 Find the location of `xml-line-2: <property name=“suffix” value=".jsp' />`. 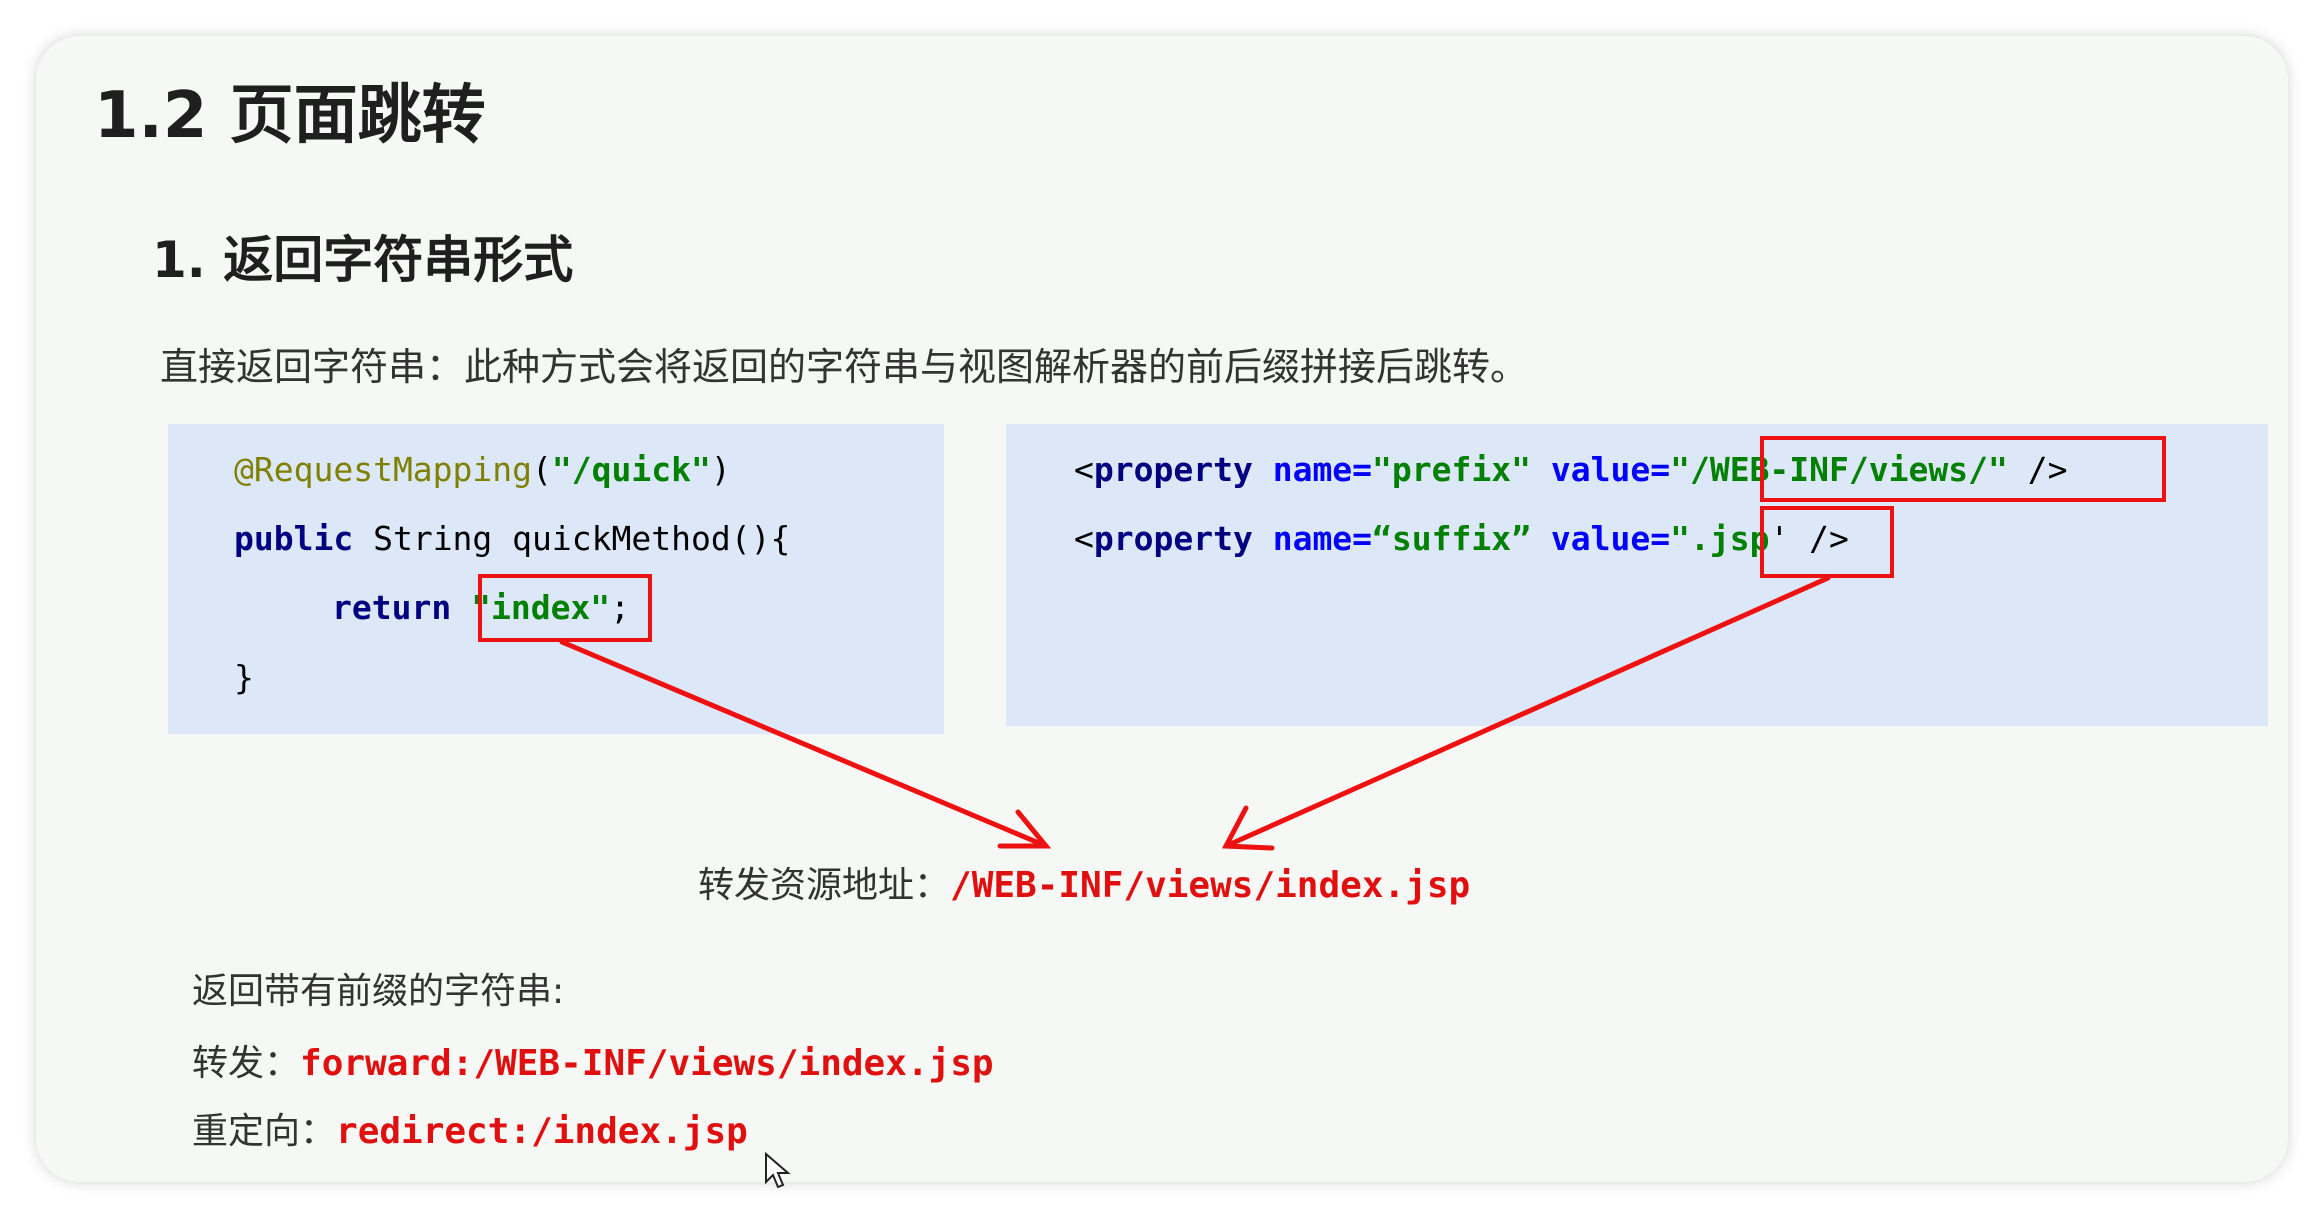

xml-line-2: <property name=“suffix” value=".jsp' /> is located at coordinates (1461, 538).